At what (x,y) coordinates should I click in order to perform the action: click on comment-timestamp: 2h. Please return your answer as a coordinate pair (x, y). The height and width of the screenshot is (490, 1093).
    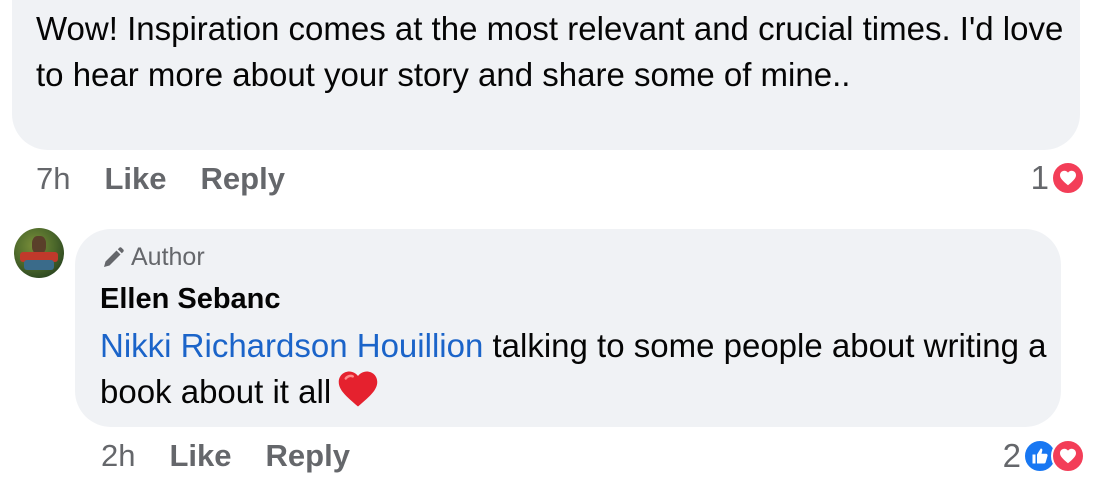
    Looking at the image, I should click on (118, 456).